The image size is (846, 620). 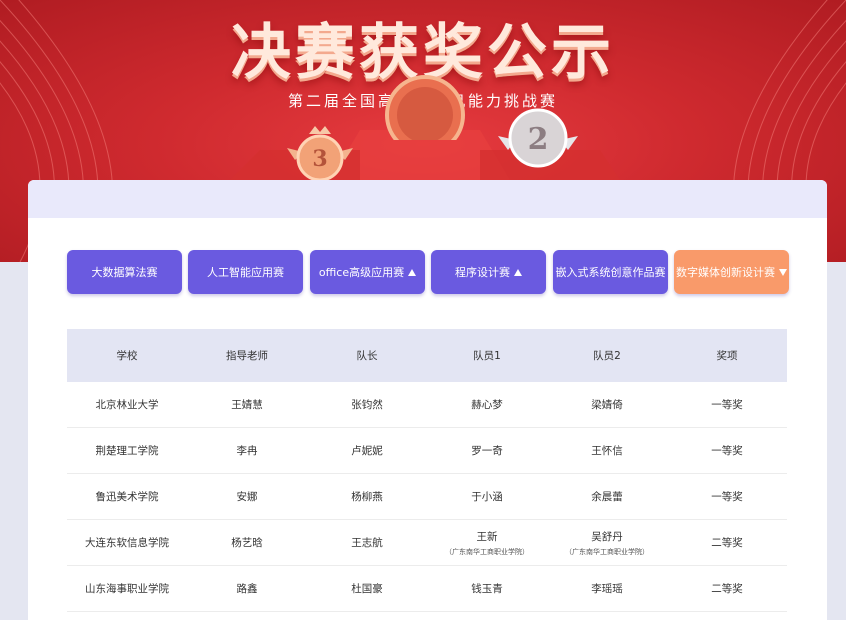 I want to click on school-cell: 北京林业大学, so click(x=127, y=405).